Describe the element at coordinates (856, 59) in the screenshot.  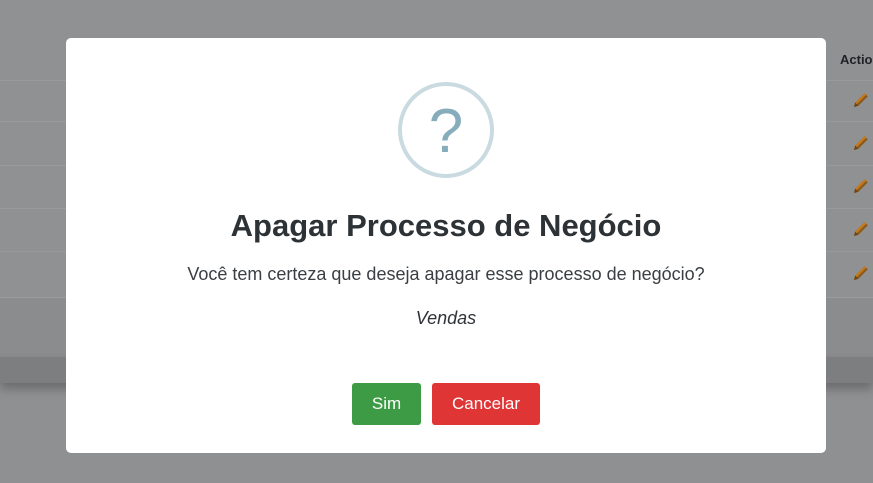
I see `actions-column-header: Actio` at that location.